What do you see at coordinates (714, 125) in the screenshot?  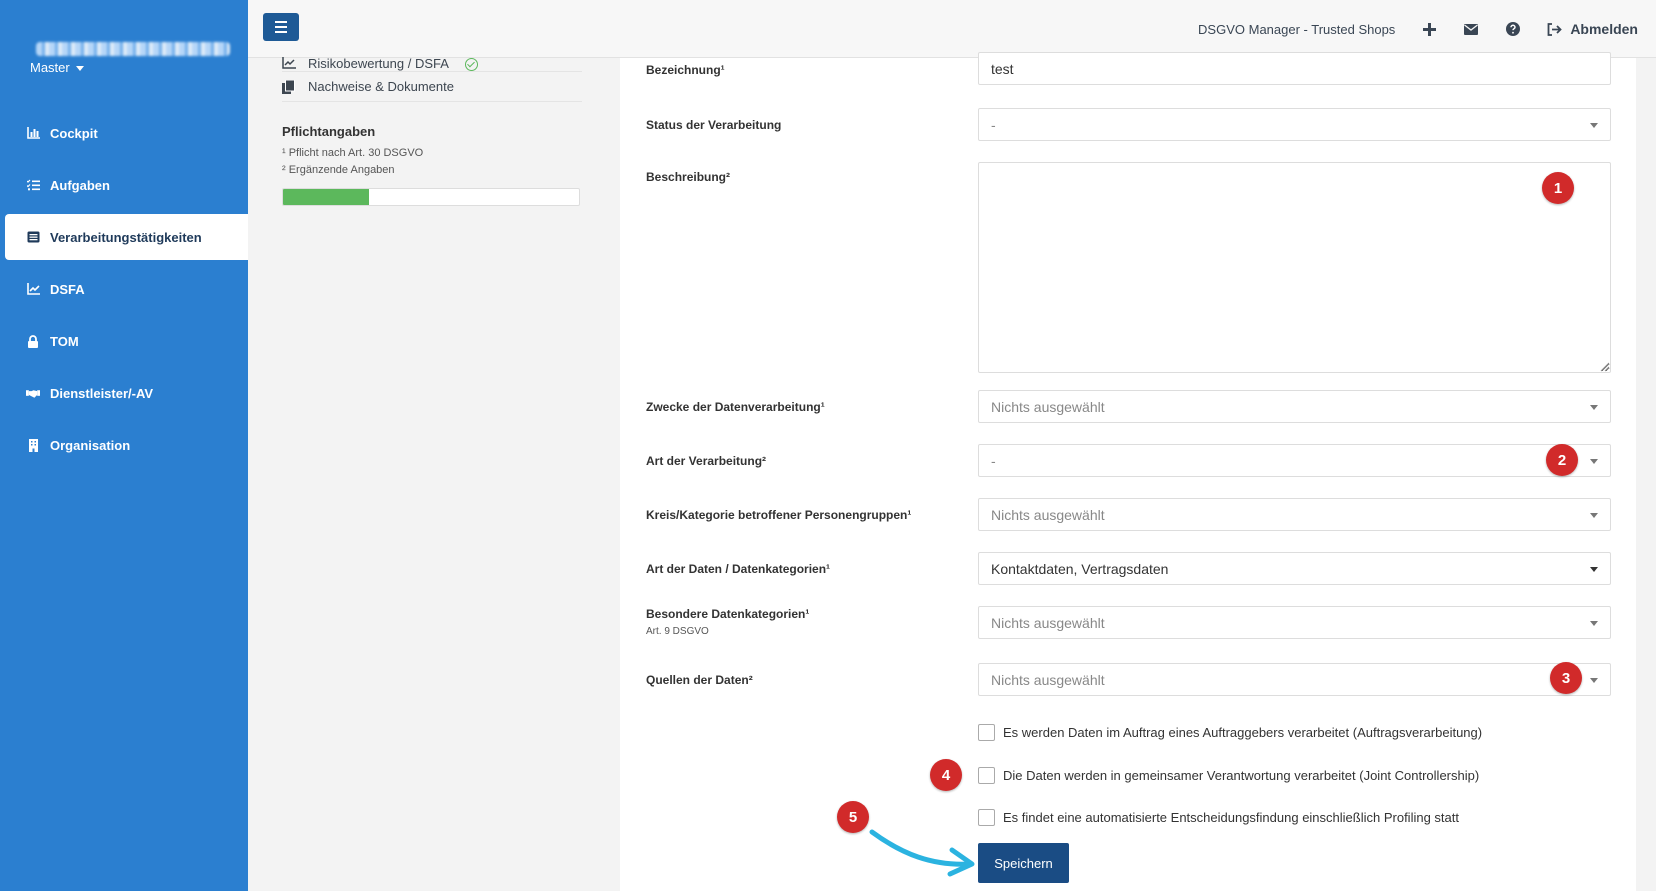 I see `label-status: Status der Verarbeitung` at bounding box center [714, 125].